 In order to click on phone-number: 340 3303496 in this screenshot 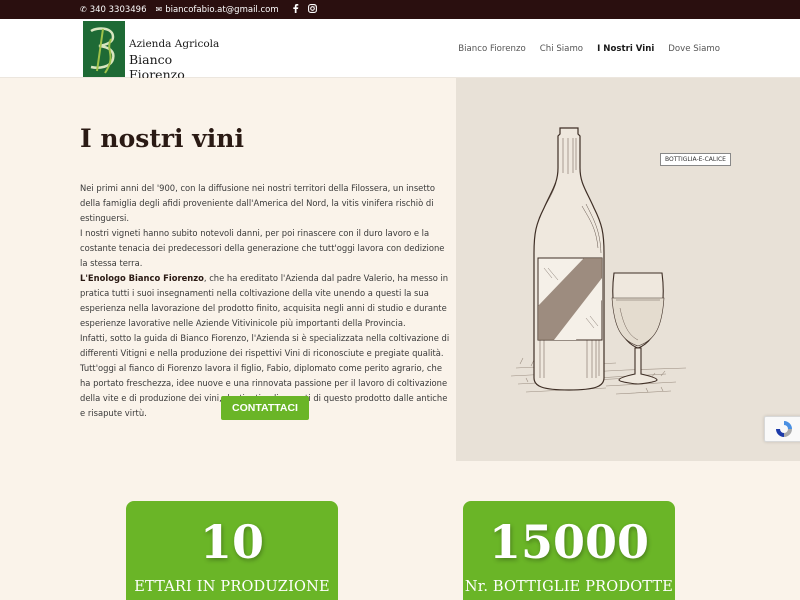, I will do `click(118, 9)`.